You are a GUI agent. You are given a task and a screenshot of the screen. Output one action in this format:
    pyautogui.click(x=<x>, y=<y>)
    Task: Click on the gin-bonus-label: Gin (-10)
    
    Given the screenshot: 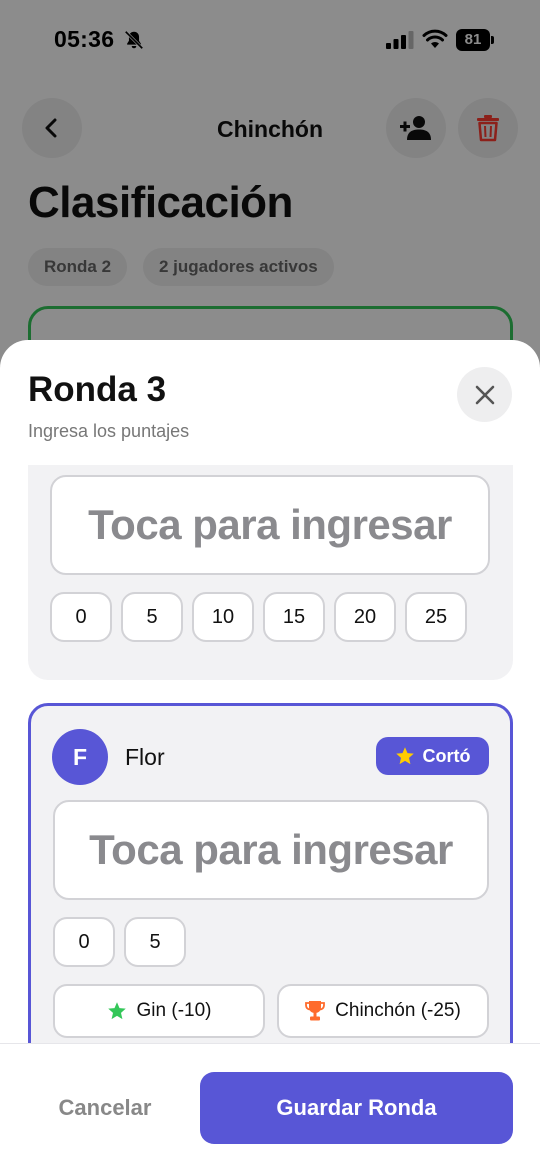 What is the action you would take?
    pyautogui.click(x=174, y=1010)
    